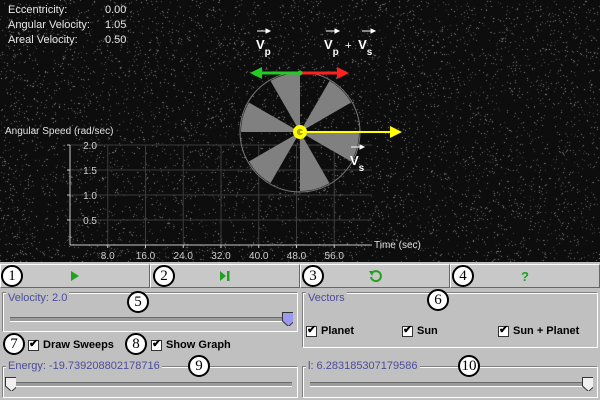  What do you see at coordinates (256, 73) in the screenshot?
I see `vp-arrowhead` at bounding box center [256, 73].